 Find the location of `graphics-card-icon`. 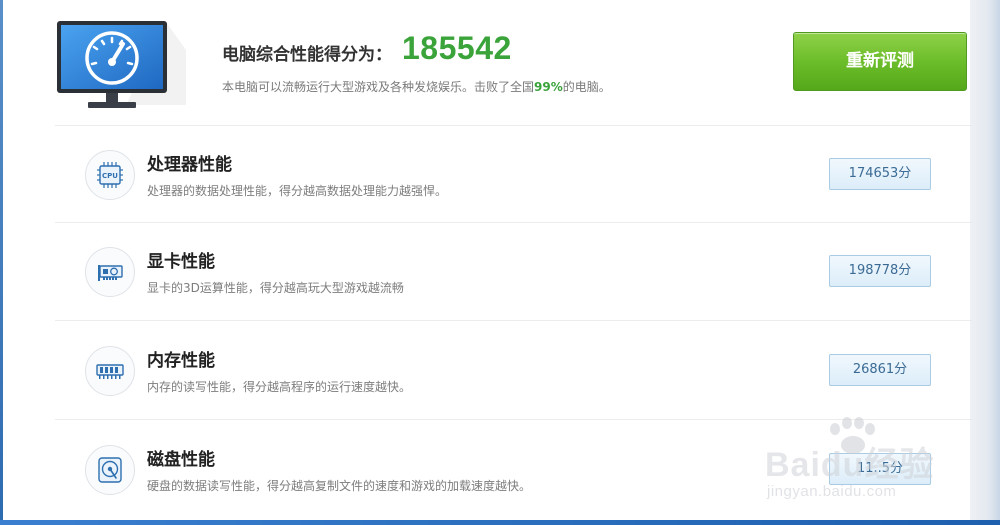

graphics-card-icon is located at coordinates (110, 272).